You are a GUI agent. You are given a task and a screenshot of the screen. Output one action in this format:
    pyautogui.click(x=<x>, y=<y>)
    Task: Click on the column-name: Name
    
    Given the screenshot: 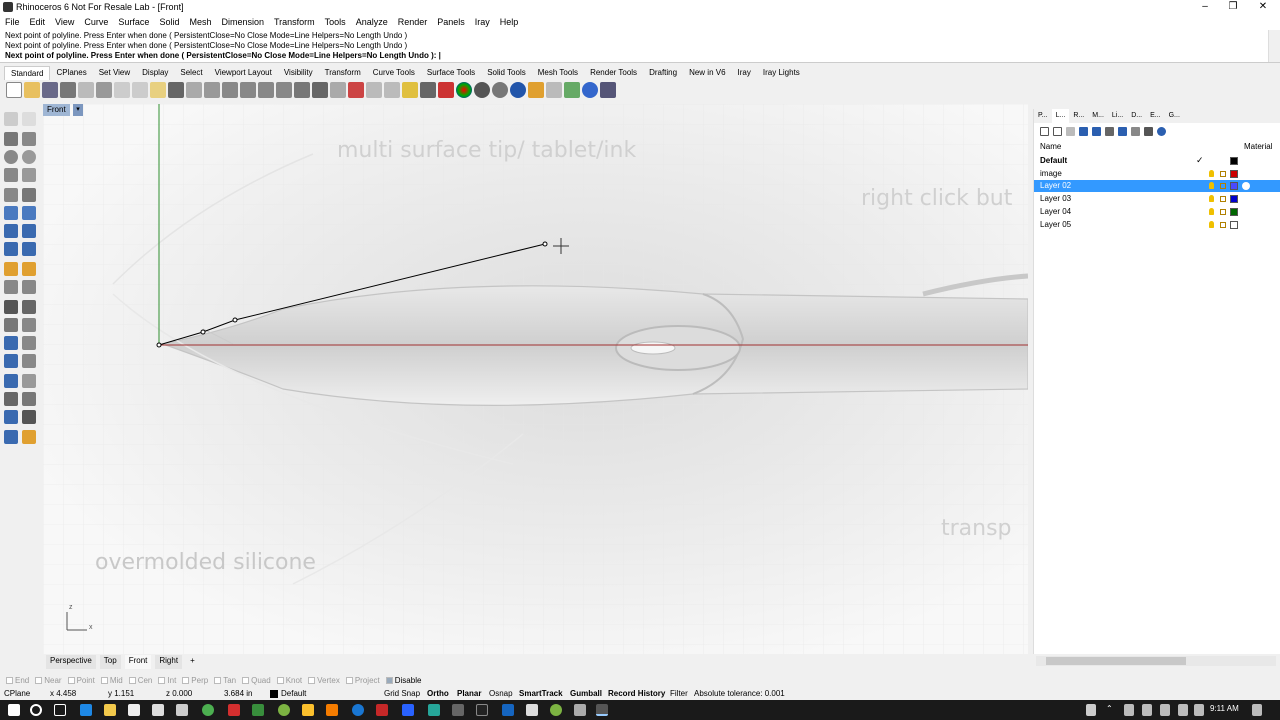 What is the action you would take?
    pyautogui.click(x=1050, y=146)
    